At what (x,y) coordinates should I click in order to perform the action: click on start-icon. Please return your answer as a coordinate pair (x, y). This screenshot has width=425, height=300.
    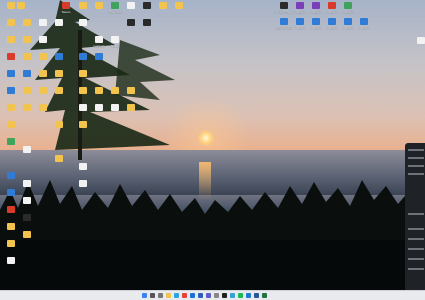
    Looking at the image, I should click on (144, 295).